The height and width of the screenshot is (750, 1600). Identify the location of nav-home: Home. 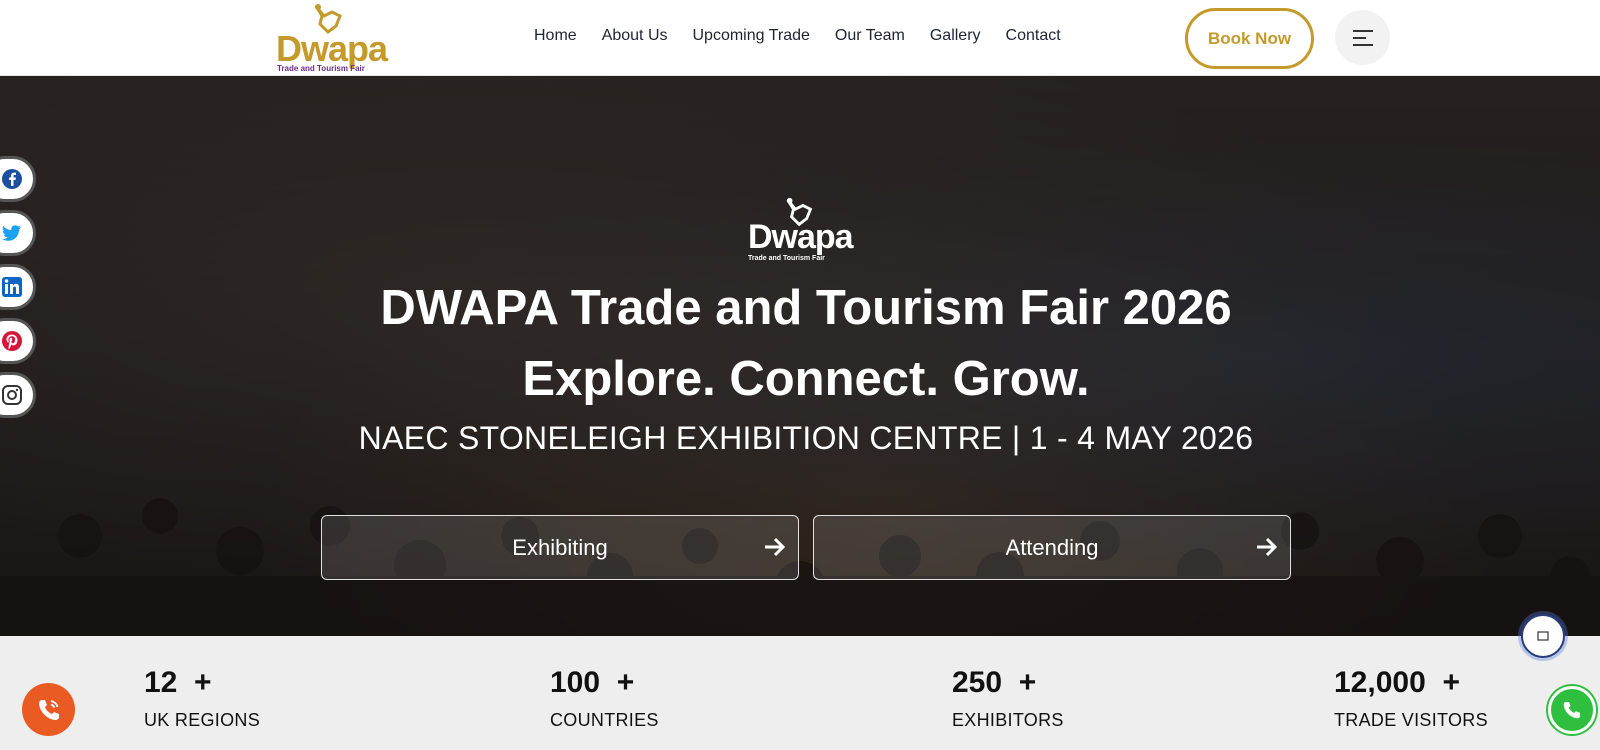
(555, 36).